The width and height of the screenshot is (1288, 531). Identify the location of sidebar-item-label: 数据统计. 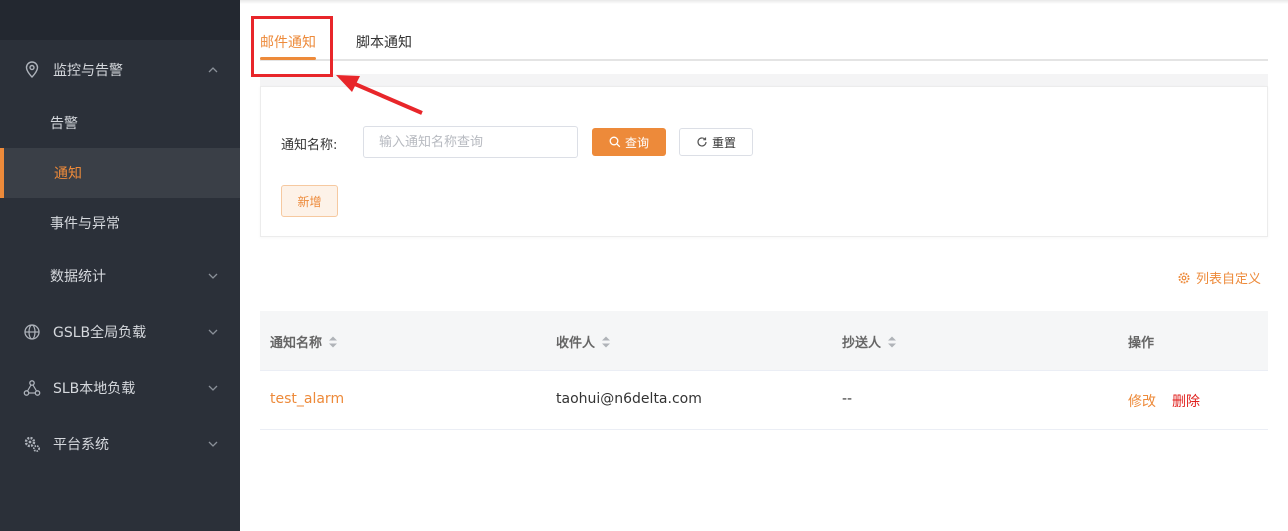
(78, 277).